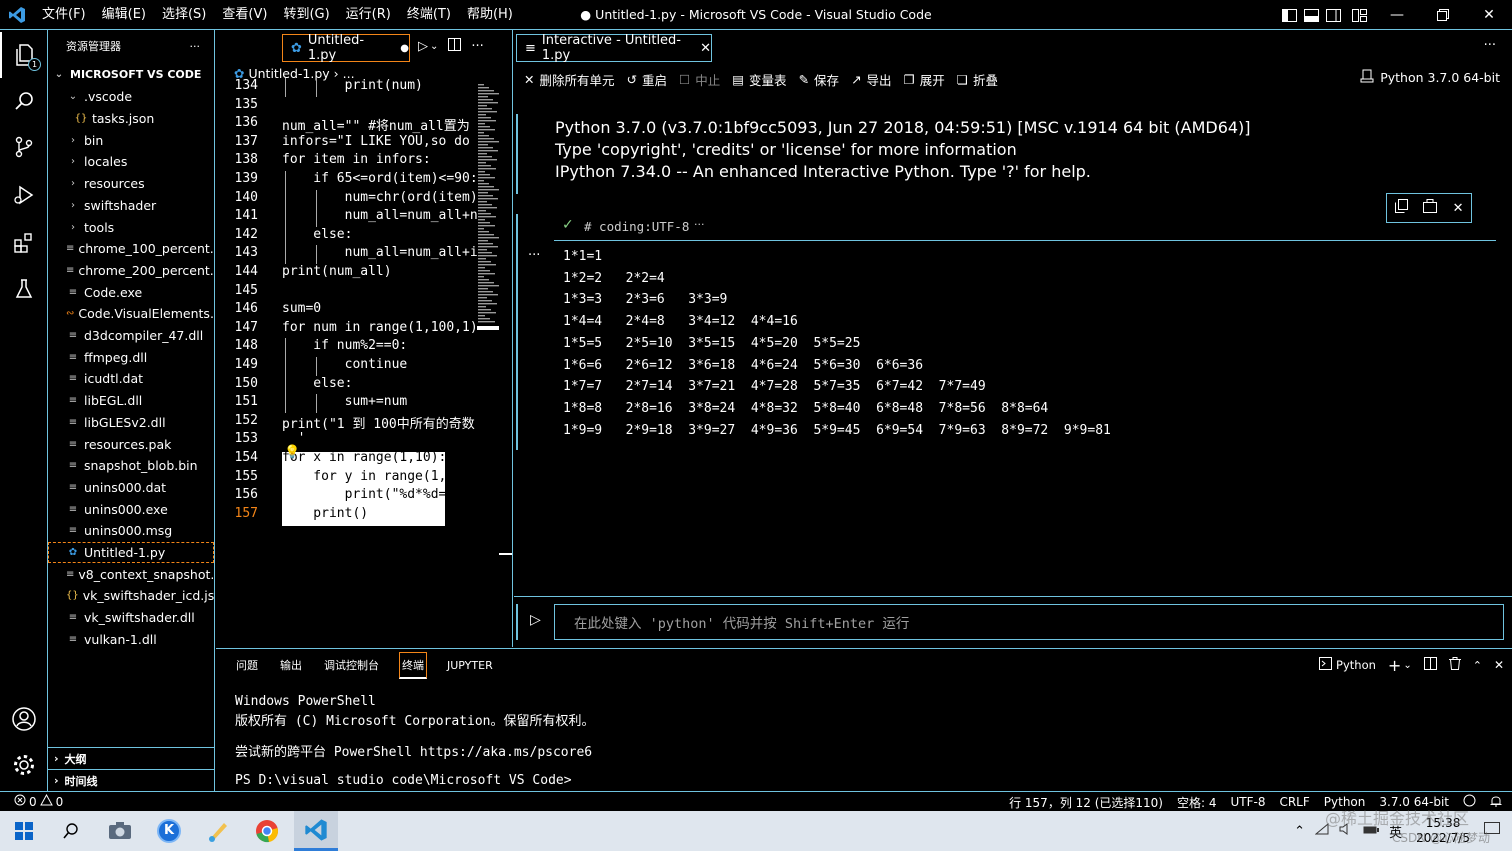 This screenshot has width=1512, height=851. Describe the element at coordinates (1394, 665) in the screenshot. I see `new-terminal-icon: +` at that location.